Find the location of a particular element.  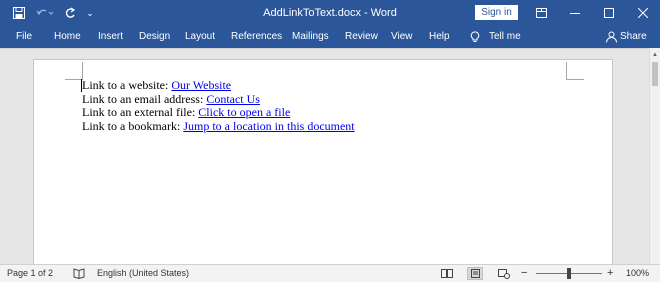

paragraph: Link to an email address: Contact Us is located at coordinates (218, 99).